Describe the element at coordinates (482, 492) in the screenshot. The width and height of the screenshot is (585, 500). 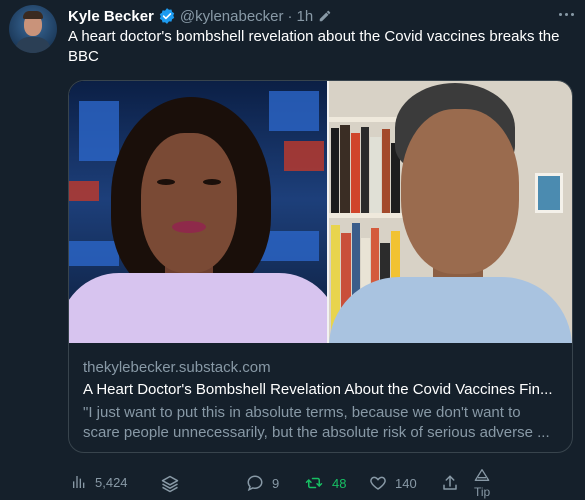
I see `tip-label: Tip` at that location.